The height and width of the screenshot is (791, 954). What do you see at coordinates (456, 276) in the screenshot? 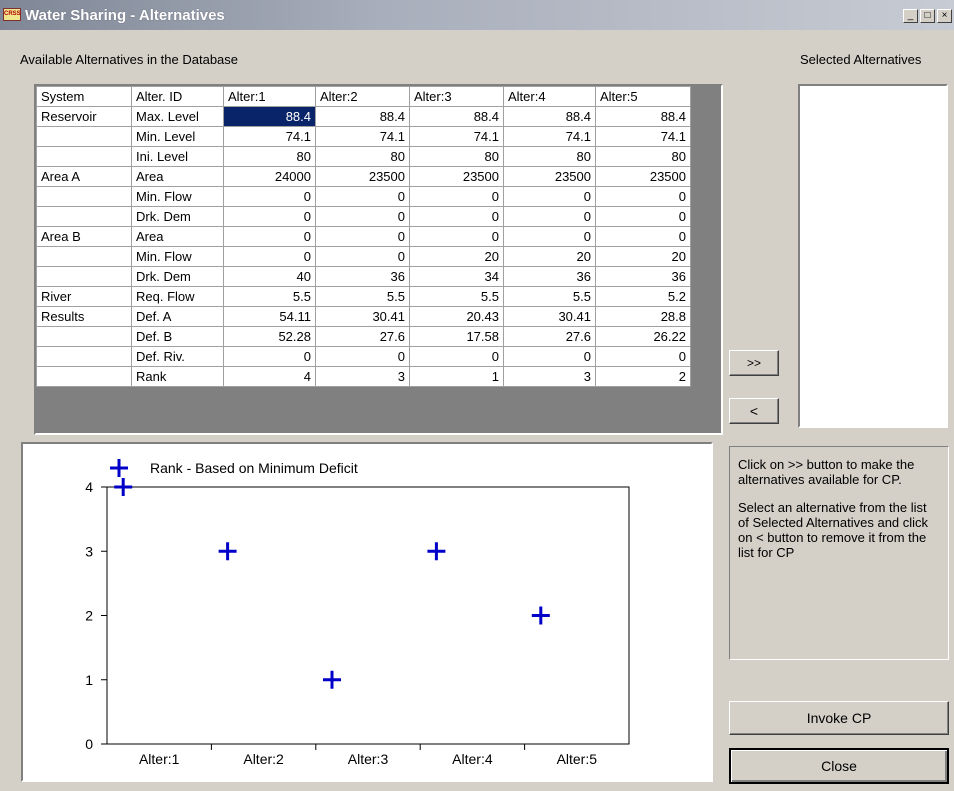
I see `value-cell: 34` at bounding box center [456, 276].